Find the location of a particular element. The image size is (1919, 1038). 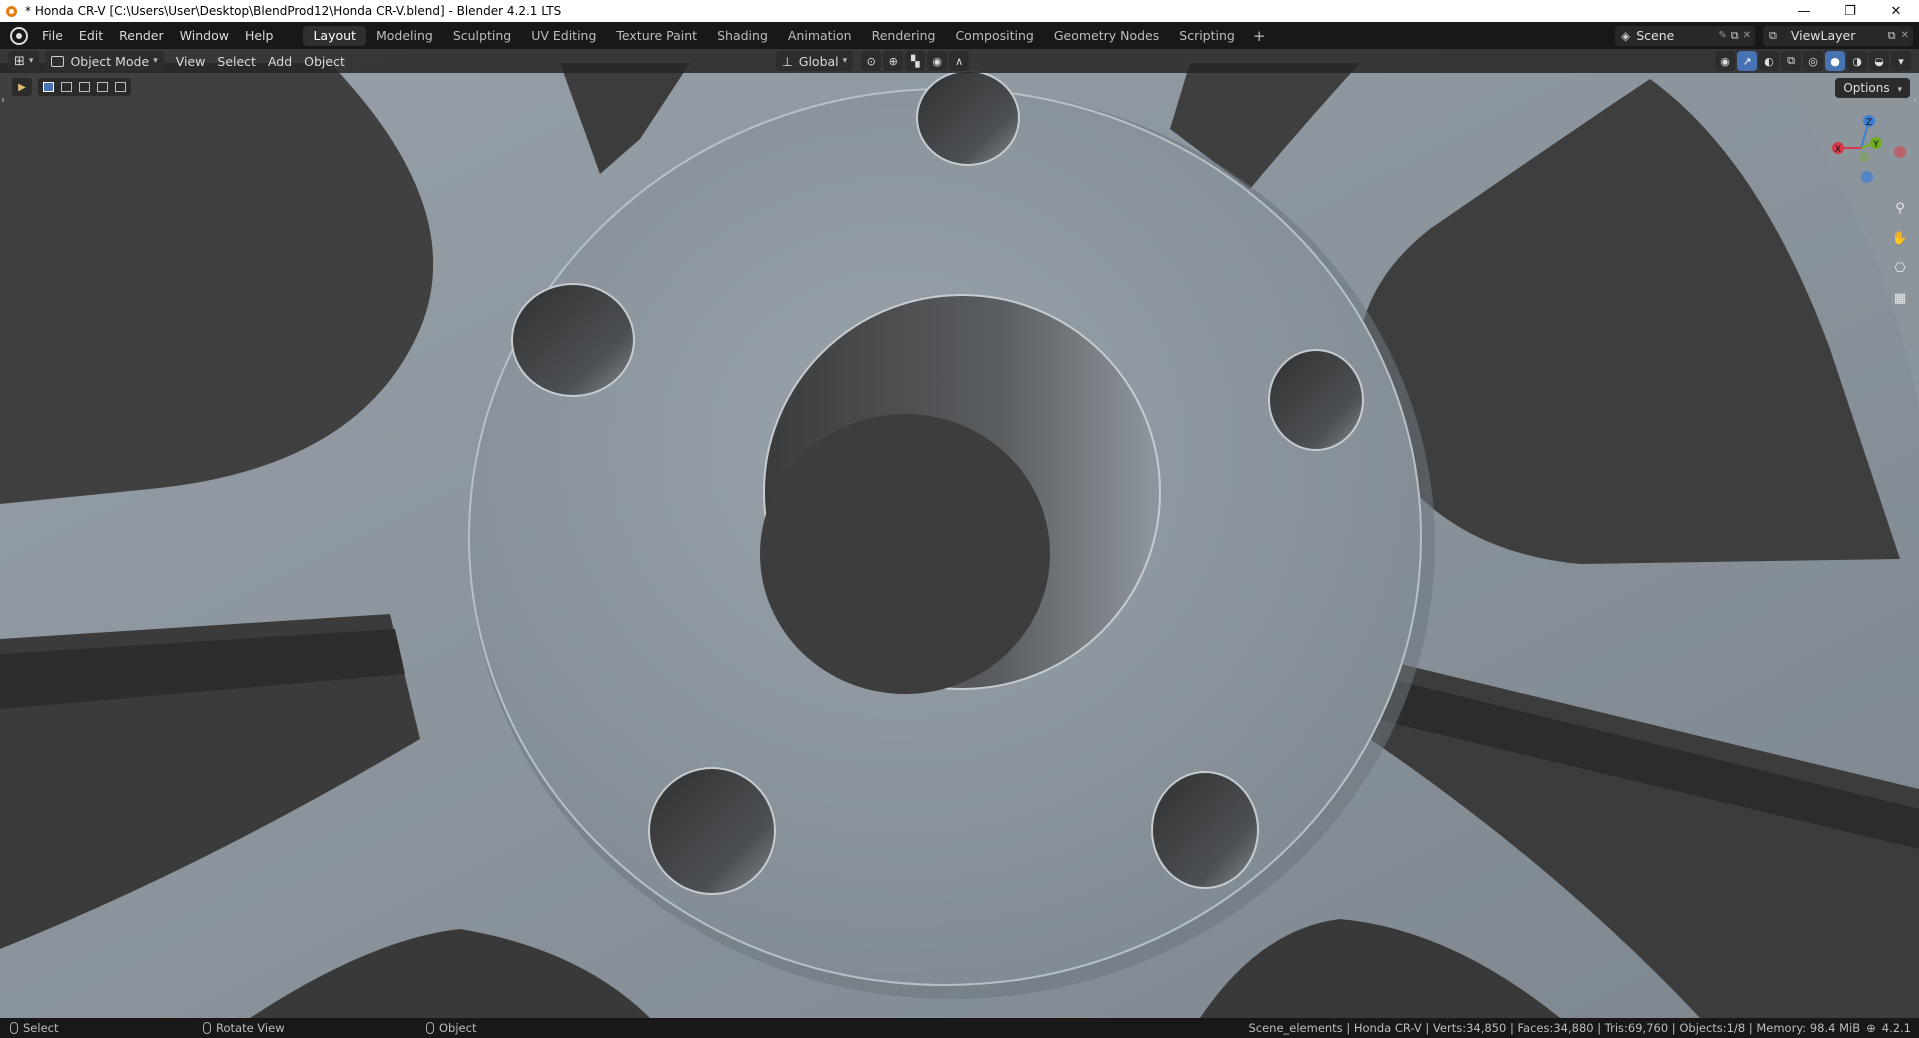

pan-hand-icon: ✋ is located at coordinates (1900, 238).